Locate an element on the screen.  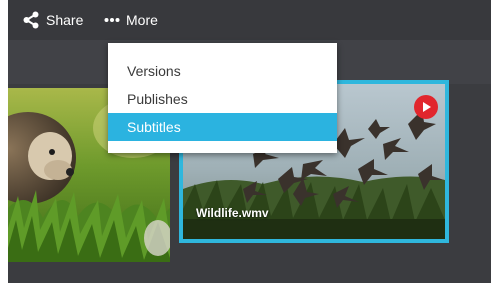
share-button: Share is located at coordinates (52, 20).